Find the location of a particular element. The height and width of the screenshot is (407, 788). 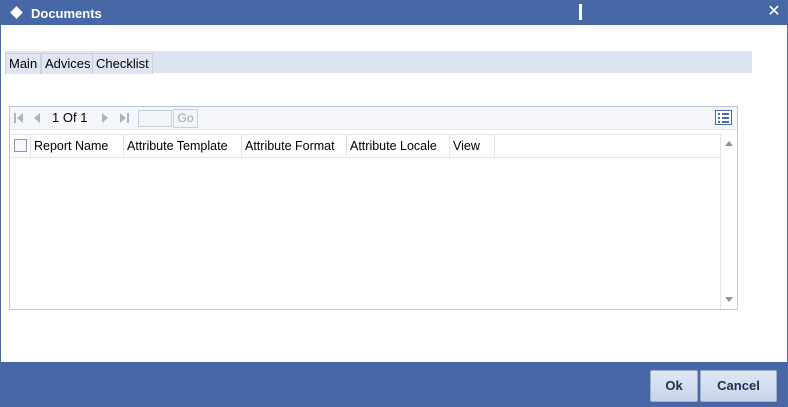

scroll-up-icon is located at coordinates (729, 143).